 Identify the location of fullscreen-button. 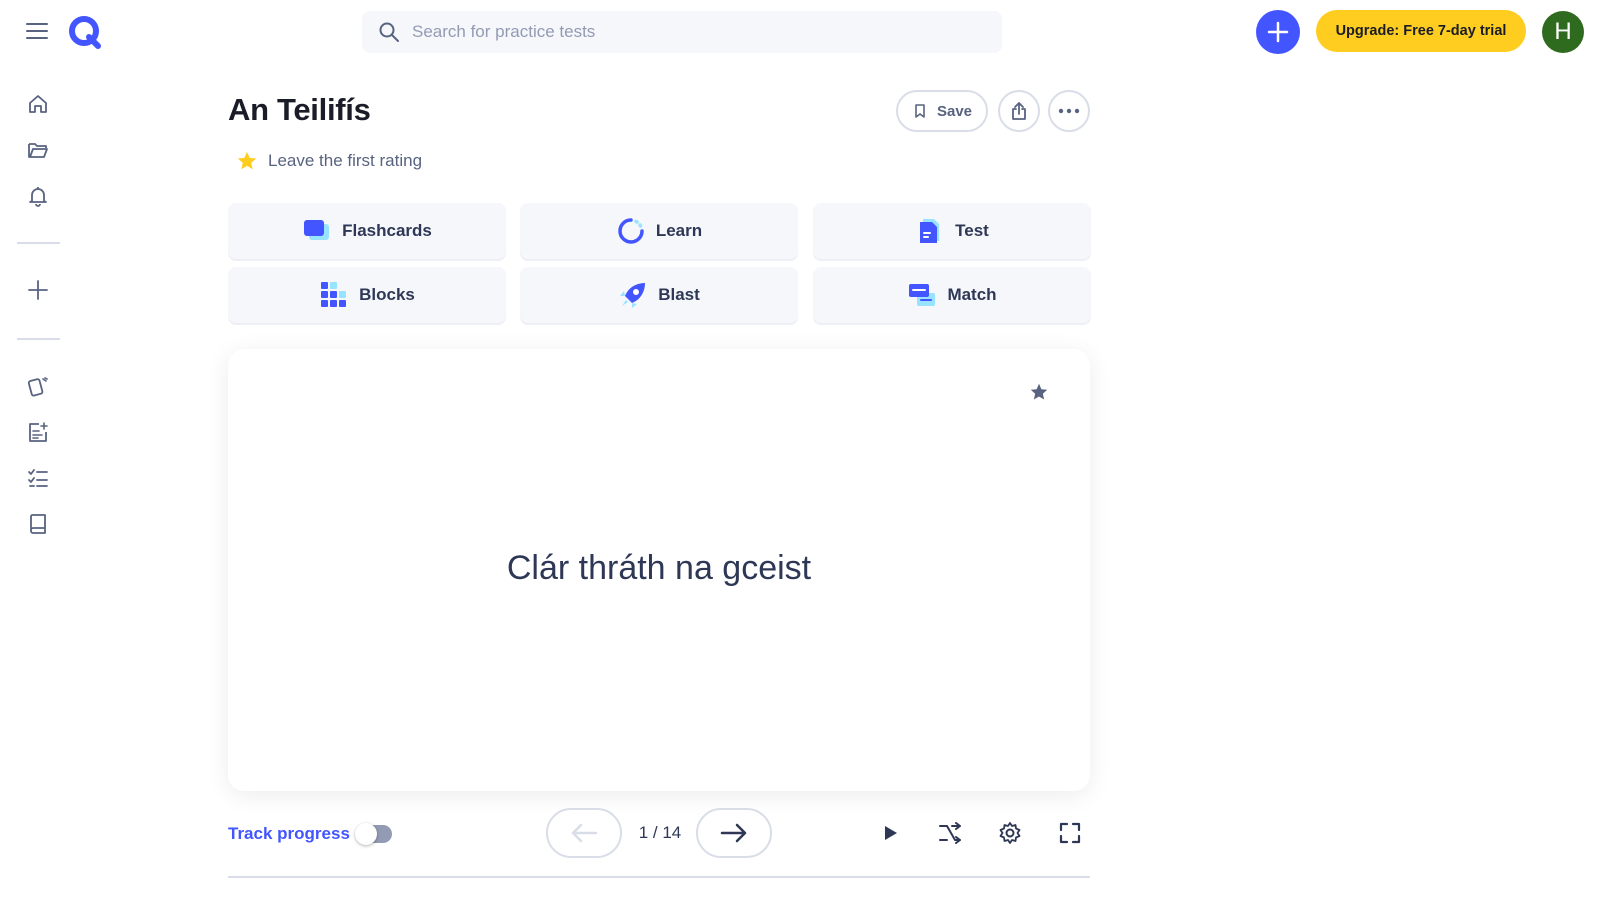
(1070, 833).